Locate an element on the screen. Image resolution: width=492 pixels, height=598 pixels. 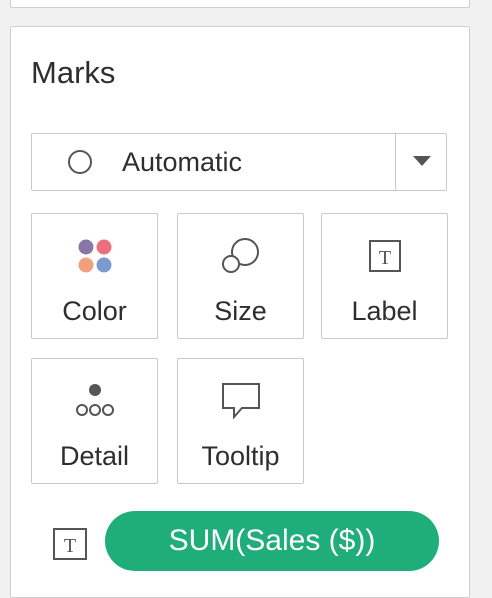
circle-outline-icon is located at coordinates (80, 162).